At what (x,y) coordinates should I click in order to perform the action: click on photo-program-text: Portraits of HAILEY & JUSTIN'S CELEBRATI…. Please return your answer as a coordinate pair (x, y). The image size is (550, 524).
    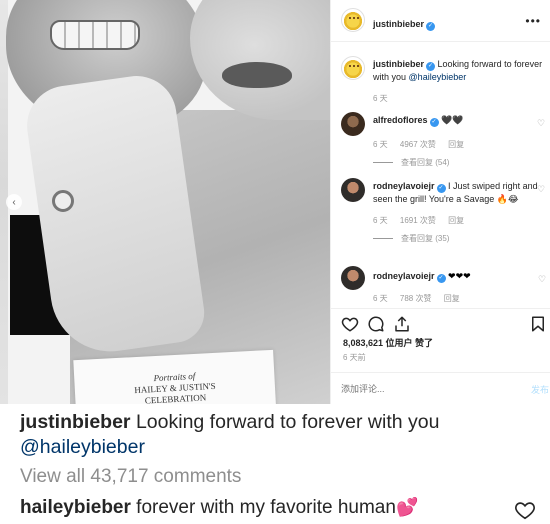
    Looking at the image, I should click on (175, 386).